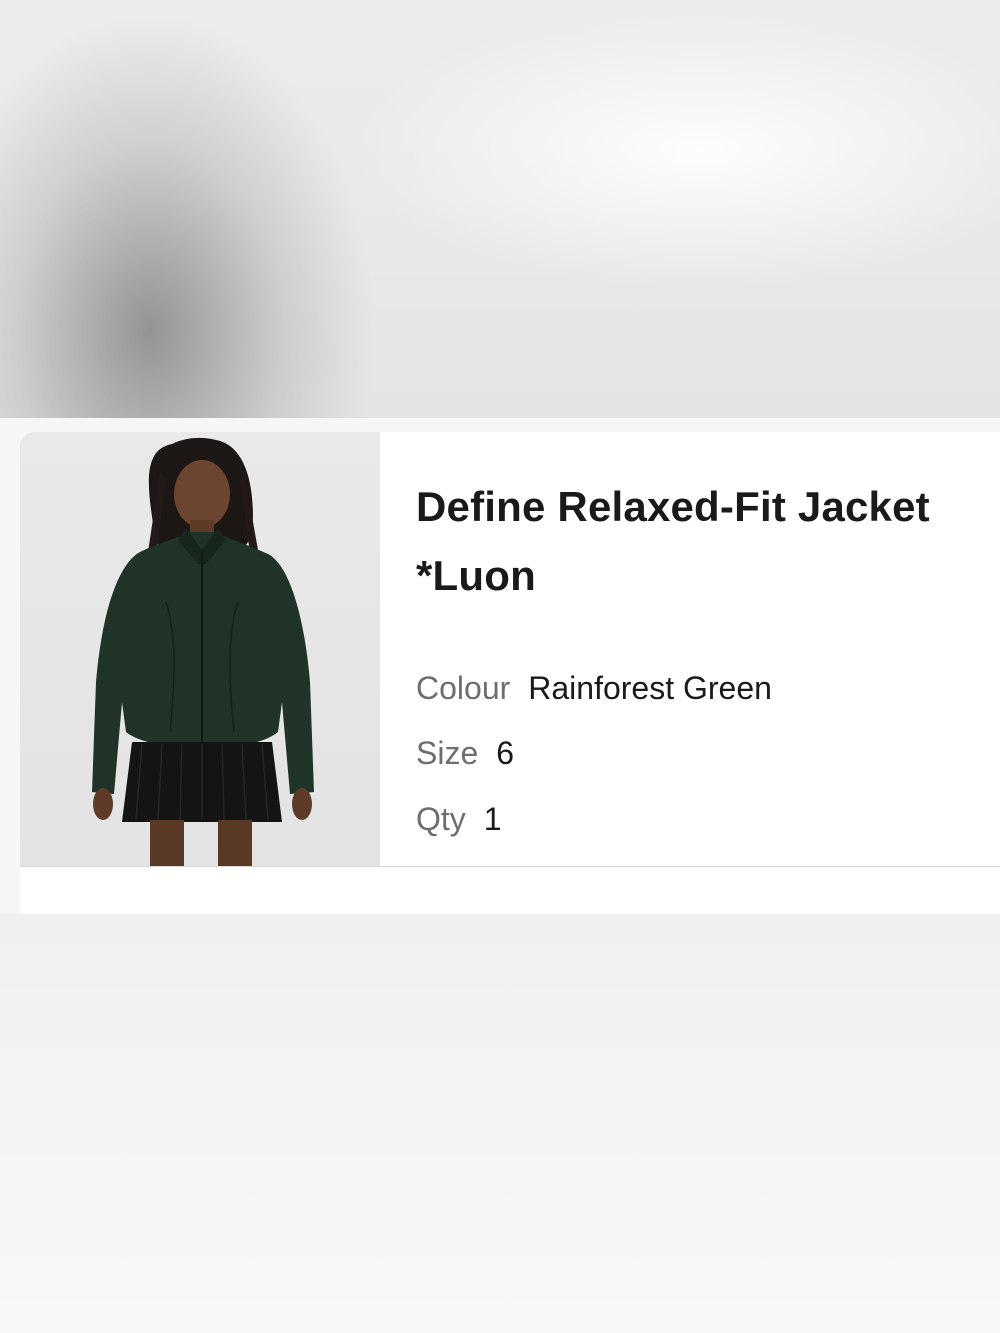  I want to click on size-attribute: Size 6, so click(465, 753).